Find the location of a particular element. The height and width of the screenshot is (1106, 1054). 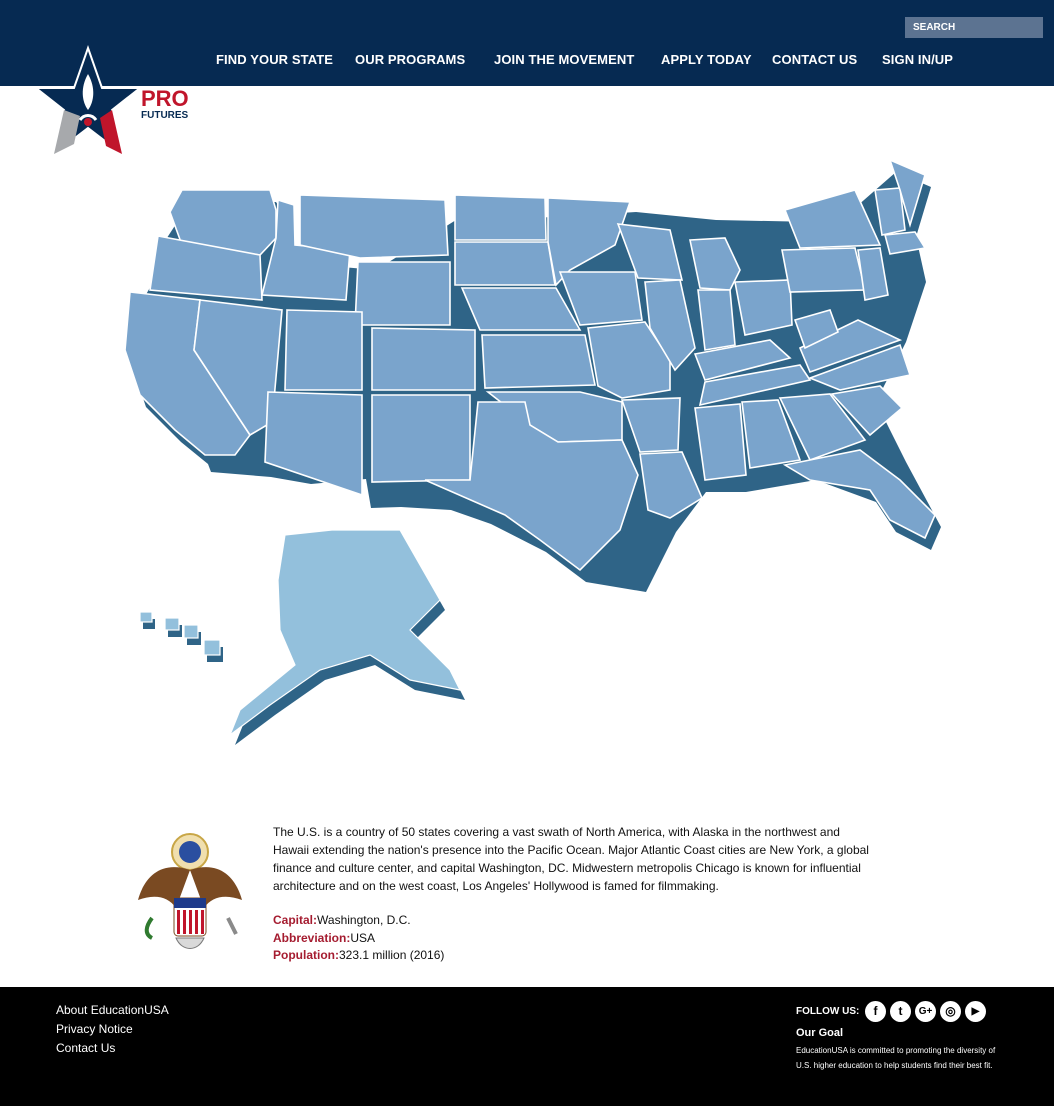

state-kansas is located at coordinates (538, 361).